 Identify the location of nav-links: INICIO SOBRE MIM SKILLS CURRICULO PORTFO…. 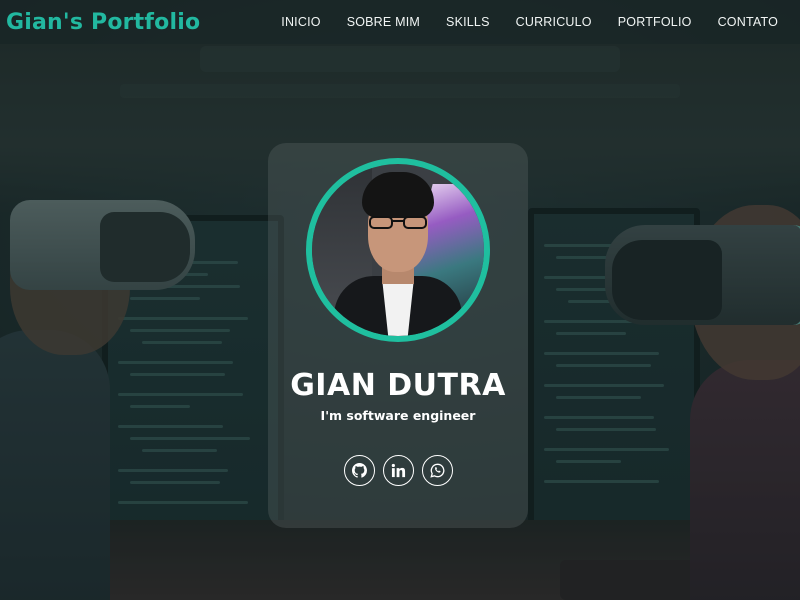
(529, 22).